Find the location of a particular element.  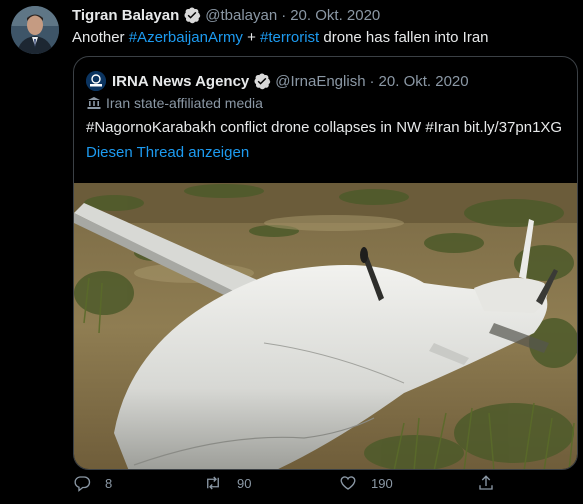

tweet-text-segment: Another is located at coordinates (100, 37).